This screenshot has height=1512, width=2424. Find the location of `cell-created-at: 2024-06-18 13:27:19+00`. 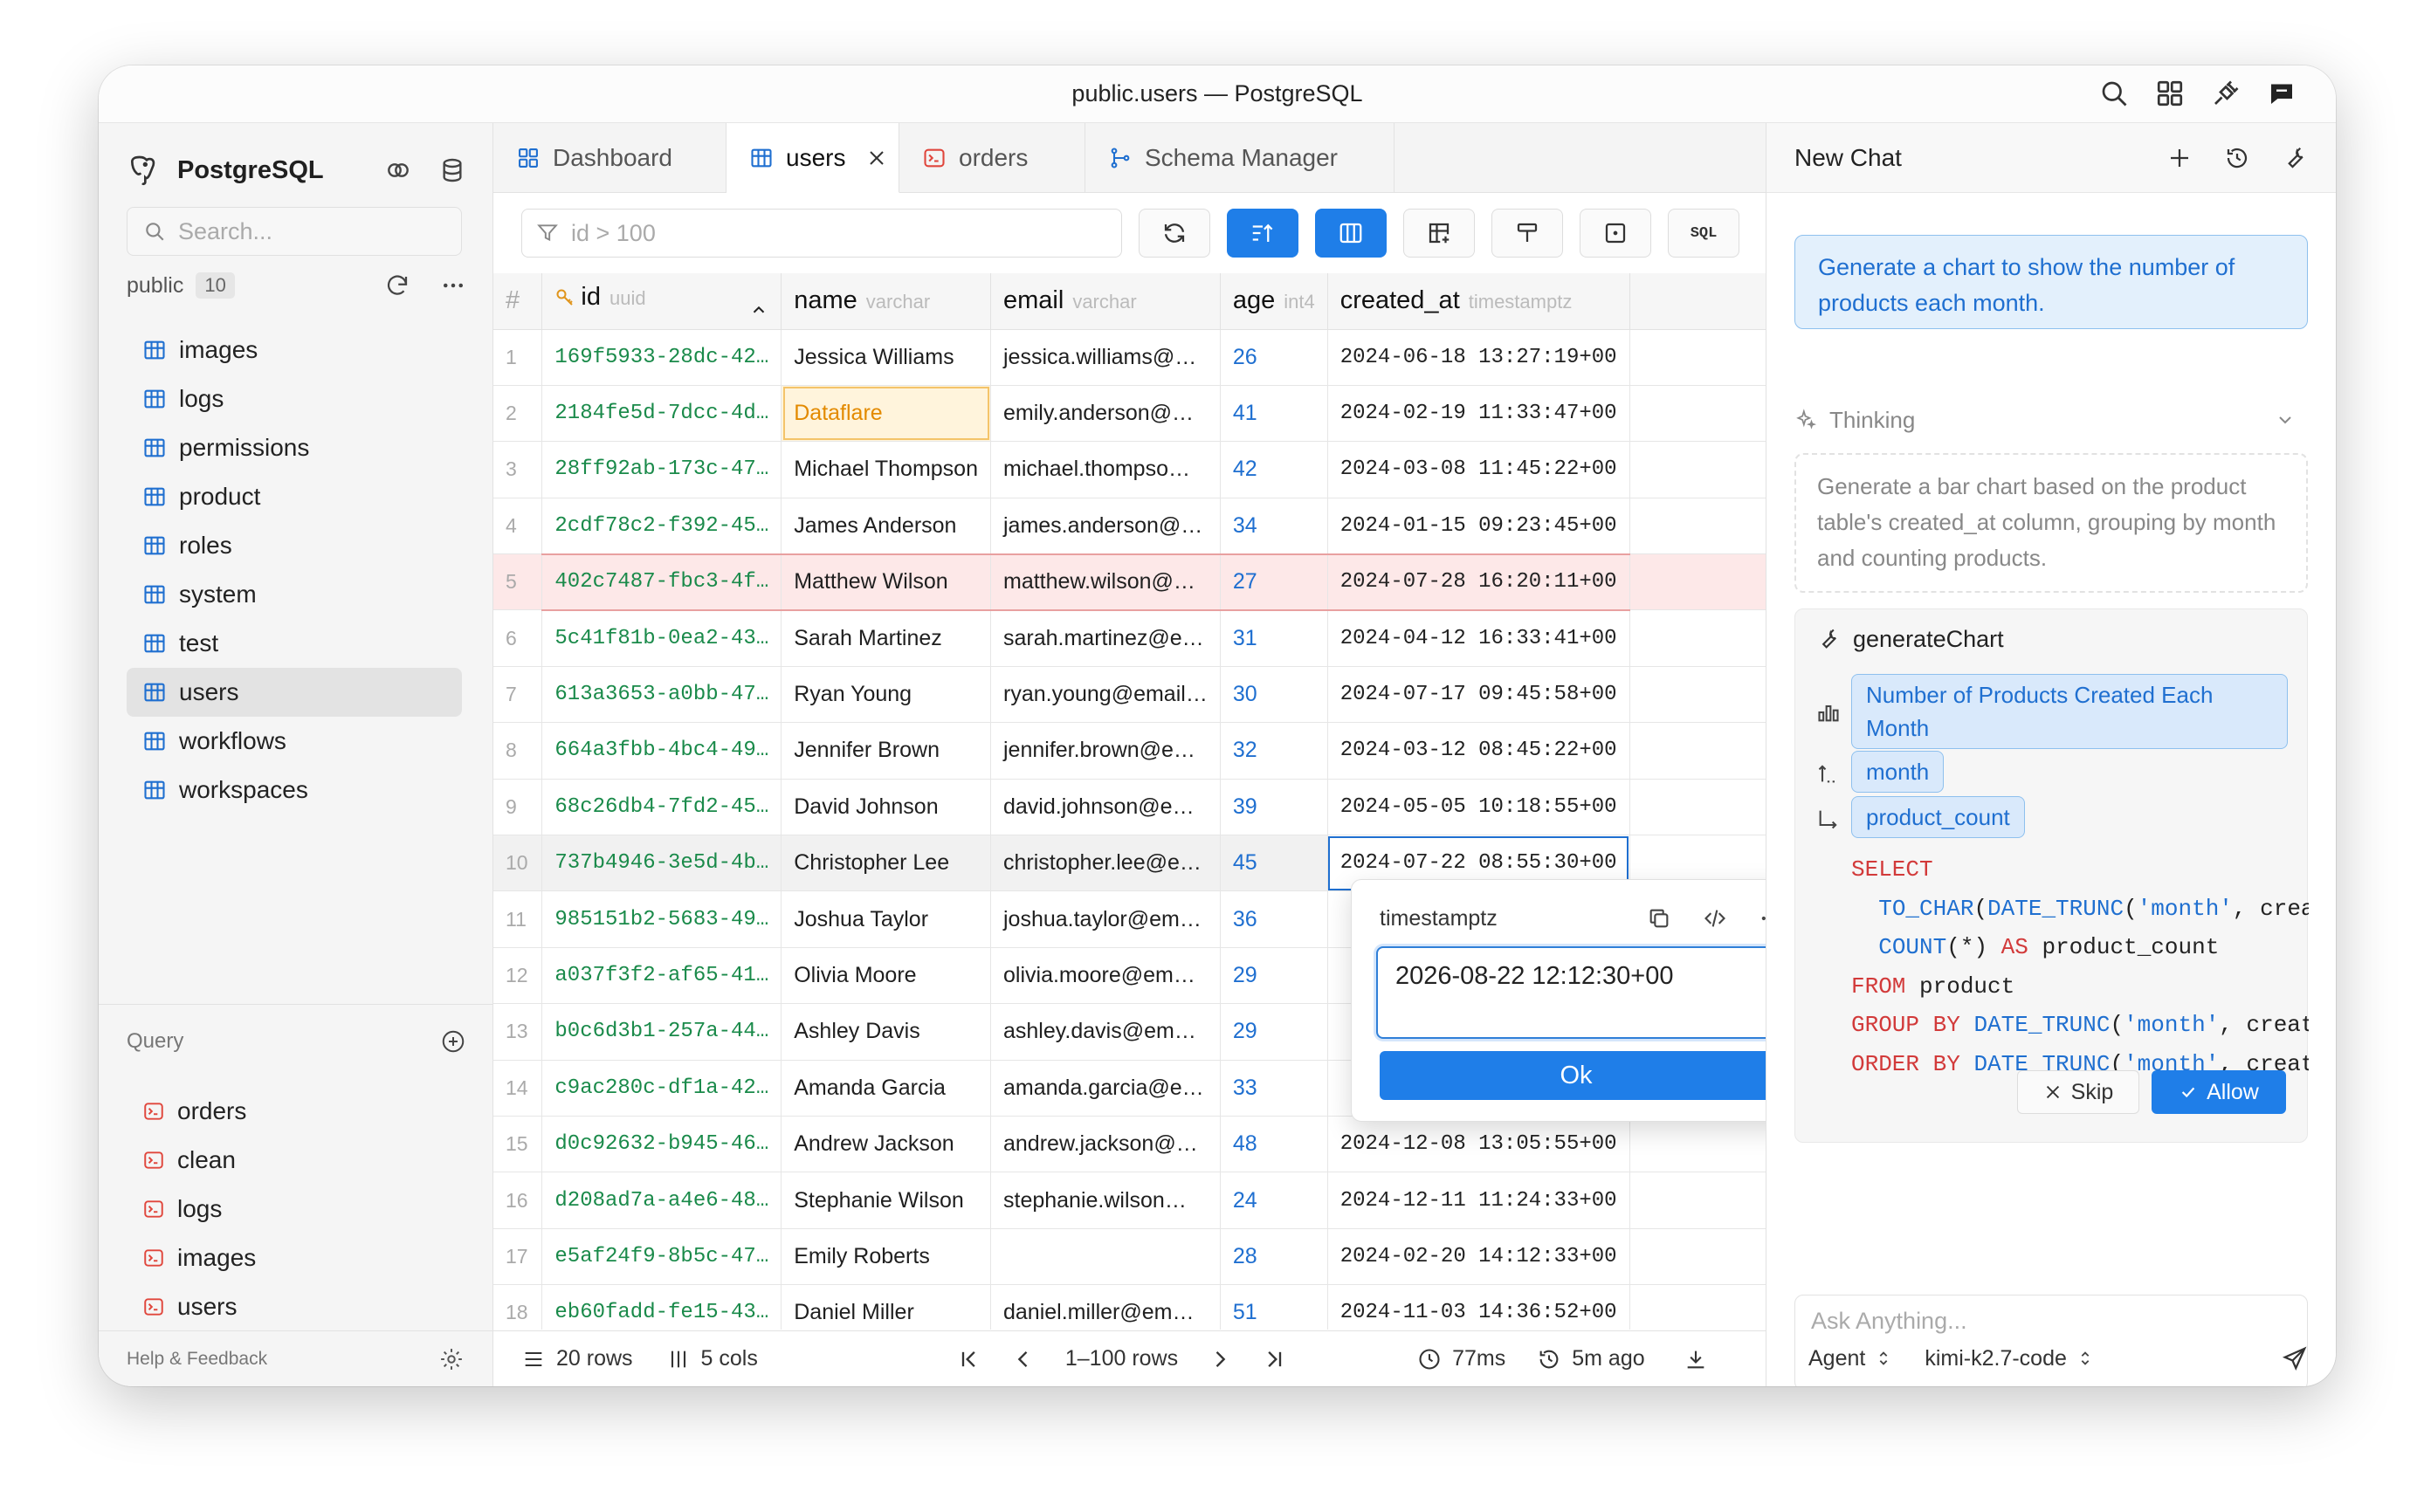

cell-created-at: 2024-06-18 13:27:19+00 is located at coordinates (1478, 358).